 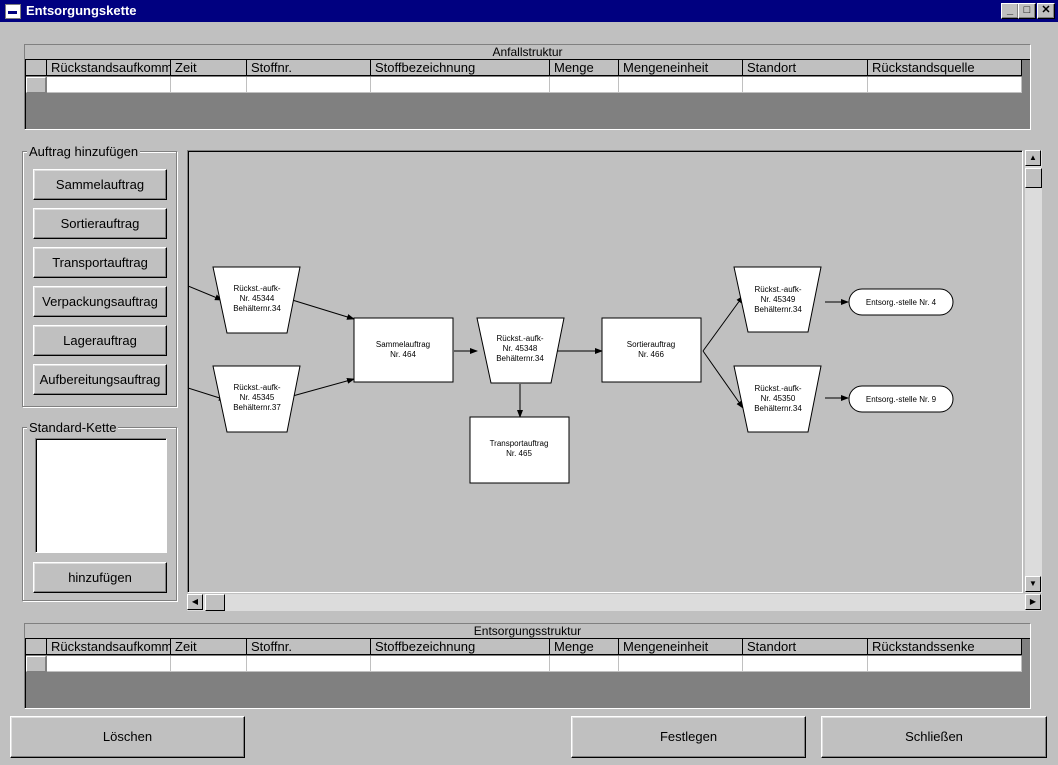 I want to click on window-title: Entsorgungskette, so click(x=81, y=10).